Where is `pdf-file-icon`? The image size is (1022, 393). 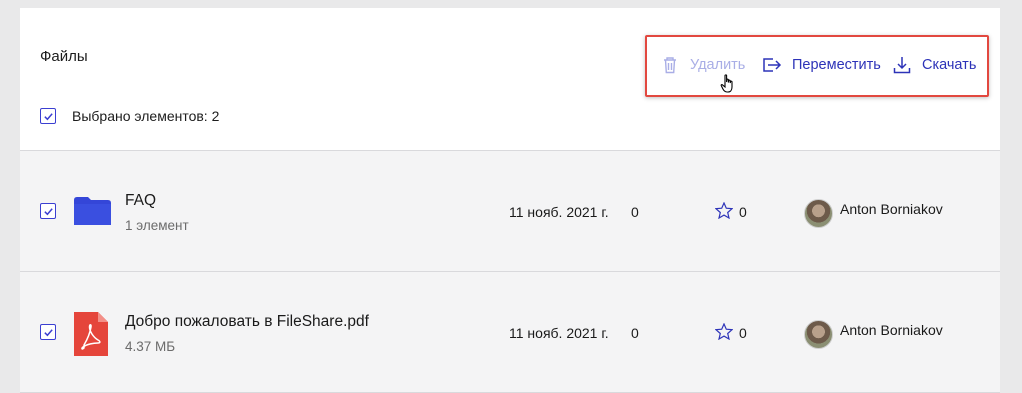
pdf-file-icon is located at coordinates (91, 336).